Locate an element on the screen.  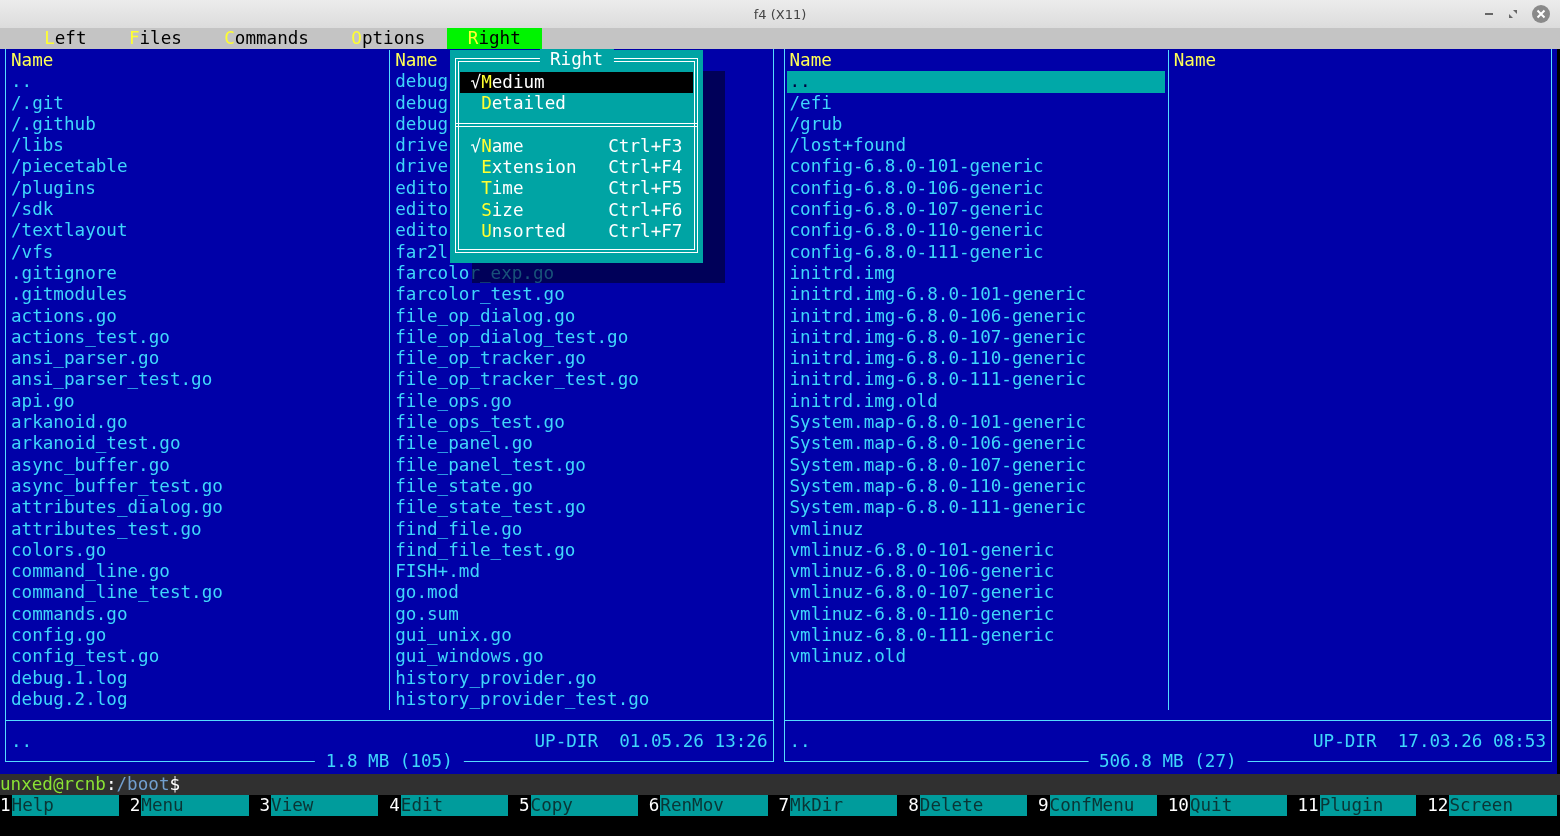
file-name: vmlinuz-6.8.0-107-generic is located at coordinates (975, 593).